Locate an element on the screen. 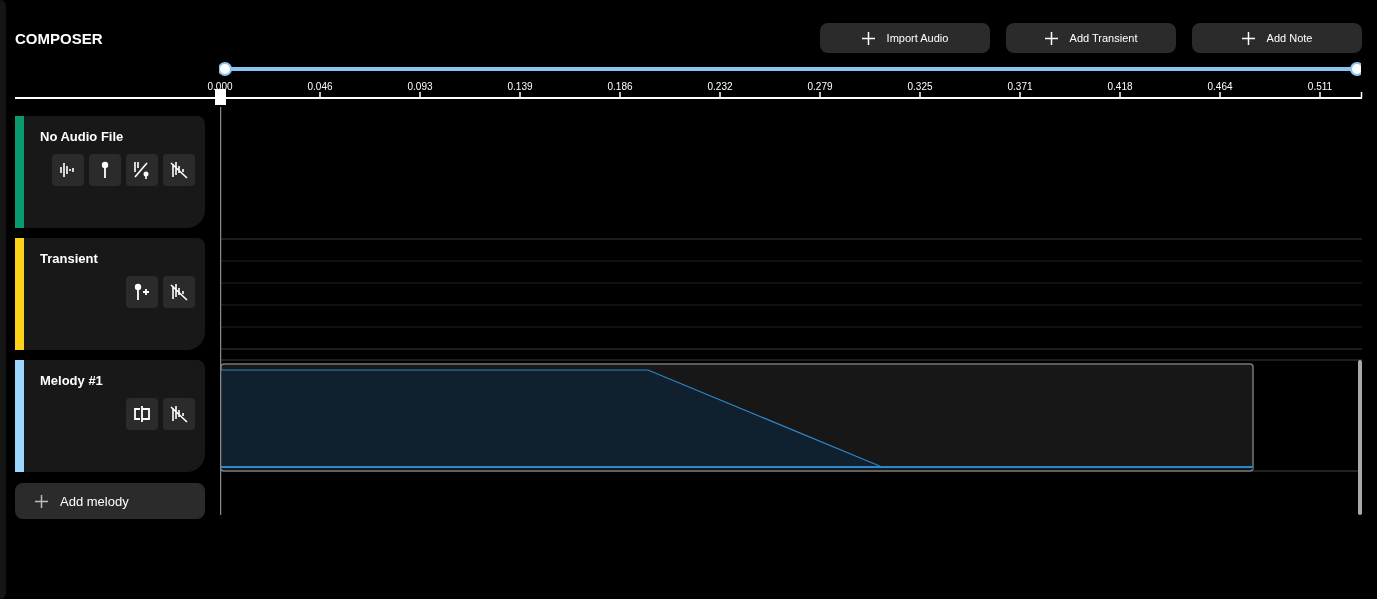 This screenshot has height=599, width=1377. split-bracket-icon is located at coordinates (142, 414).